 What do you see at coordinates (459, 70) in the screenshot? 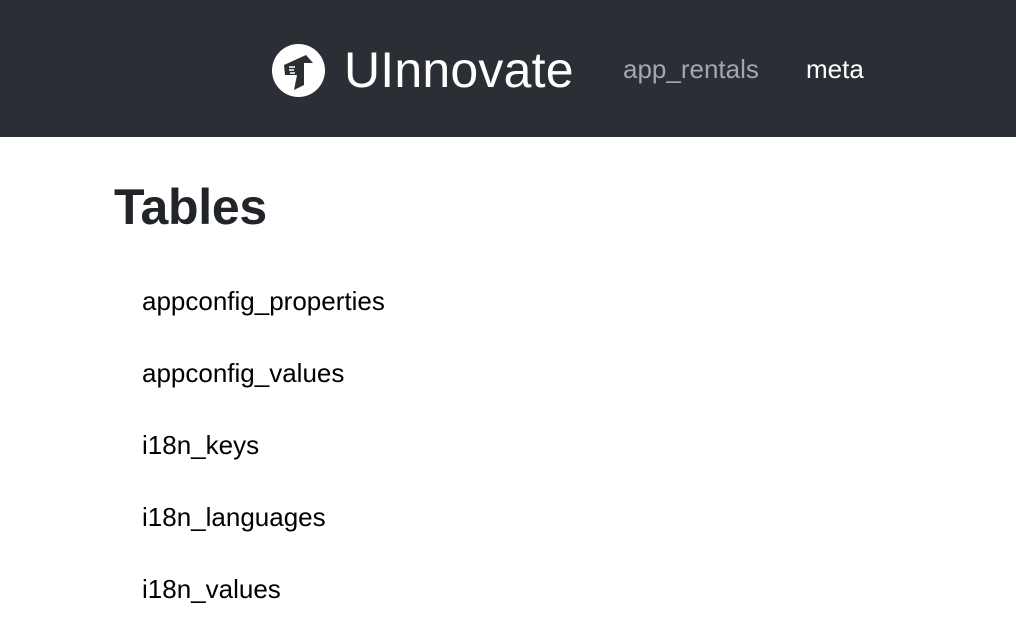
I see `brand-name: UInnovate` at bounding box center [459, 70].